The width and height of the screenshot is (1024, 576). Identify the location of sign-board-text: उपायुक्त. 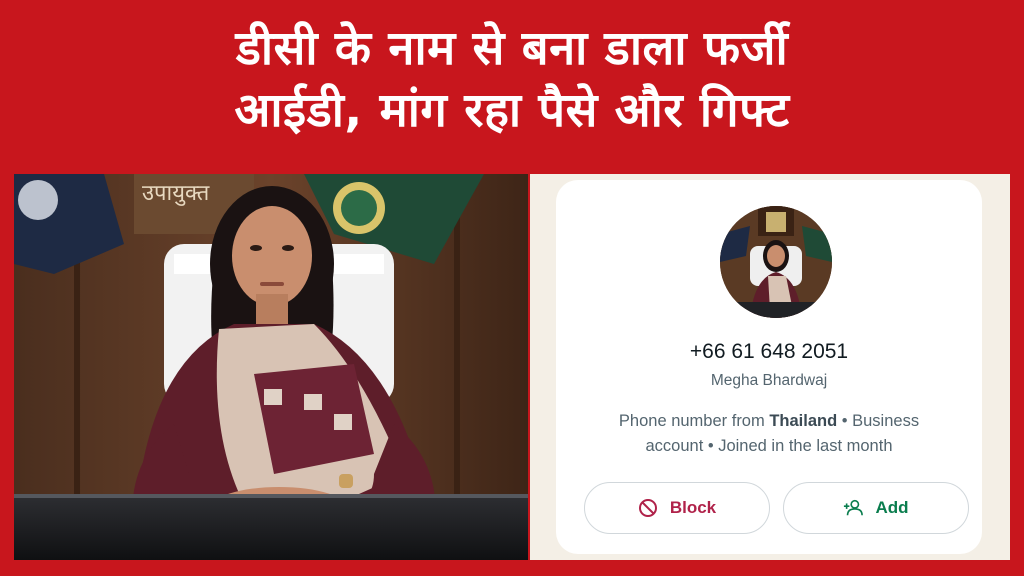
(176, 193).